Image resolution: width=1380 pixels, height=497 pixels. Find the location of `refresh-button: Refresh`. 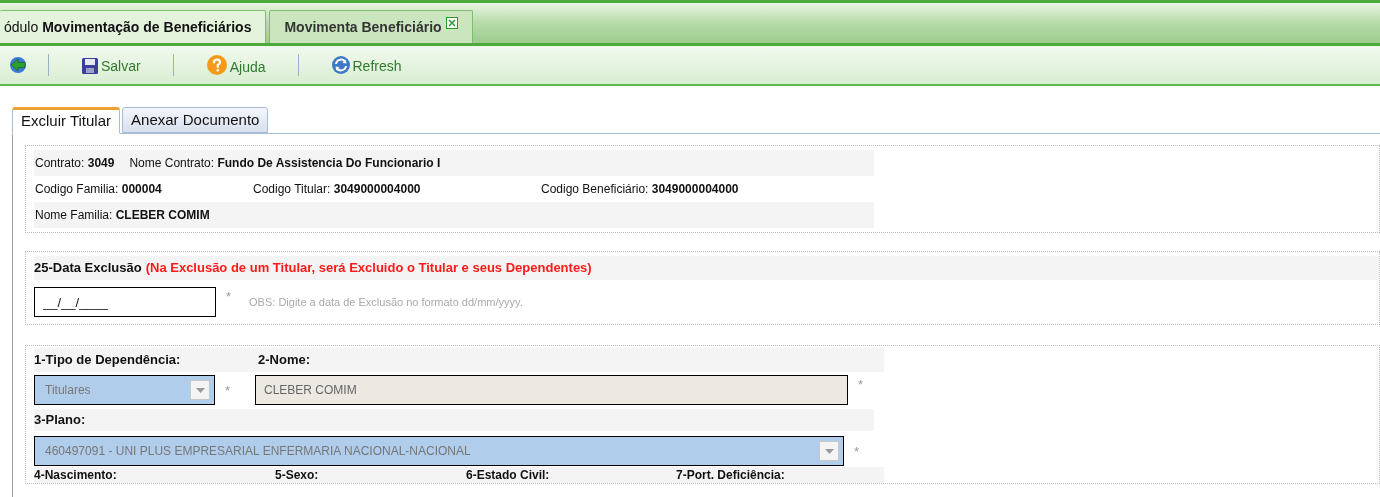

refresh-button: Refresh is located at coordinates (366, 65).